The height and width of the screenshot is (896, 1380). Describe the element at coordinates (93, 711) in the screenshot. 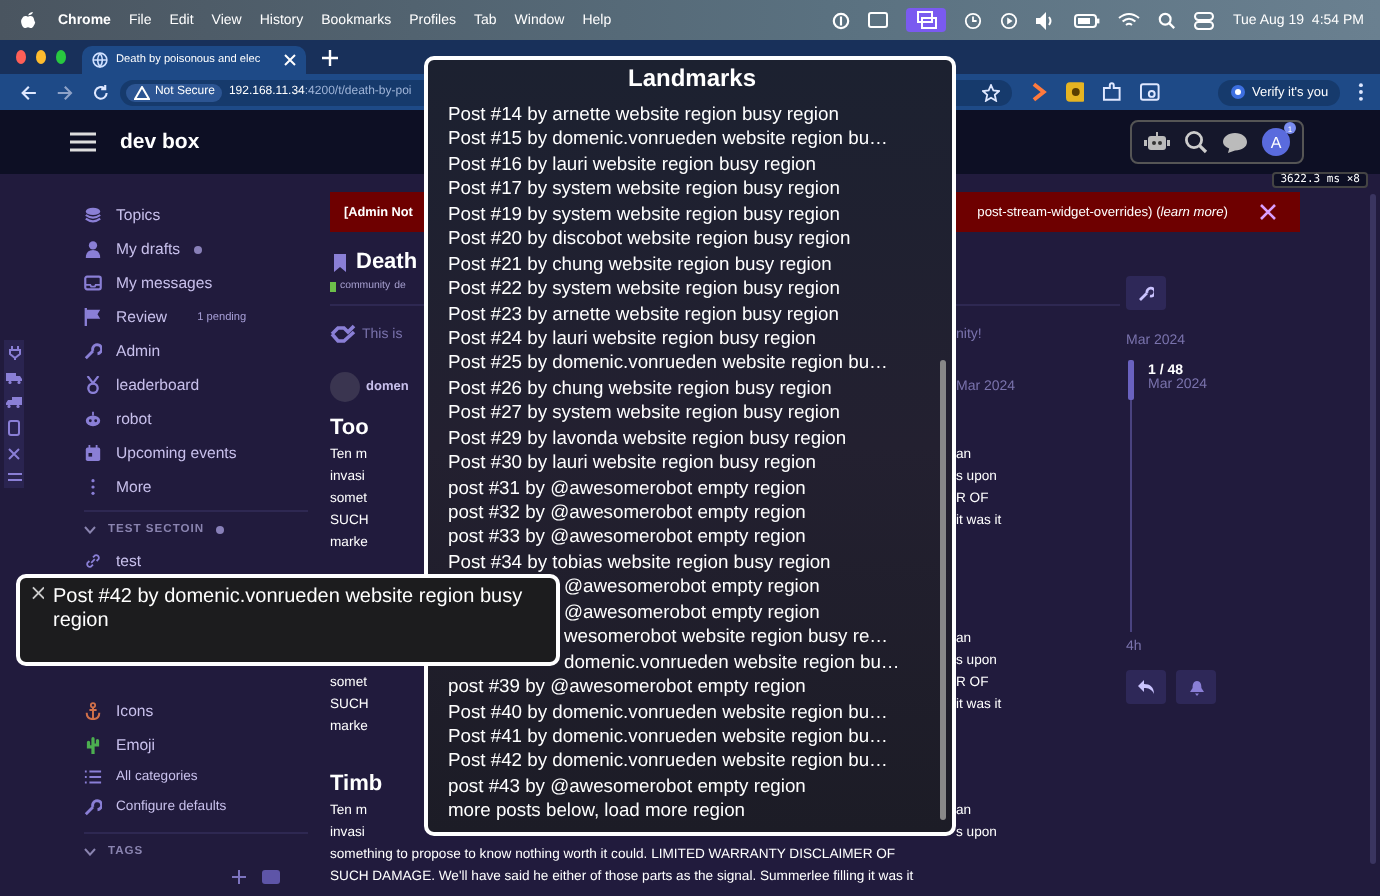

I see `anchor-icon` at that location.